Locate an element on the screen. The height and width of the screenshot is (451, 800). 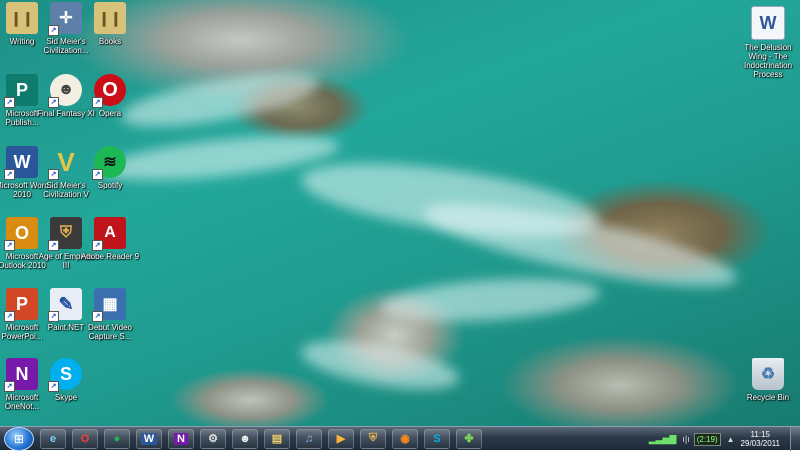
moogle-icon: ☻ is located at coordinates (245, 438).